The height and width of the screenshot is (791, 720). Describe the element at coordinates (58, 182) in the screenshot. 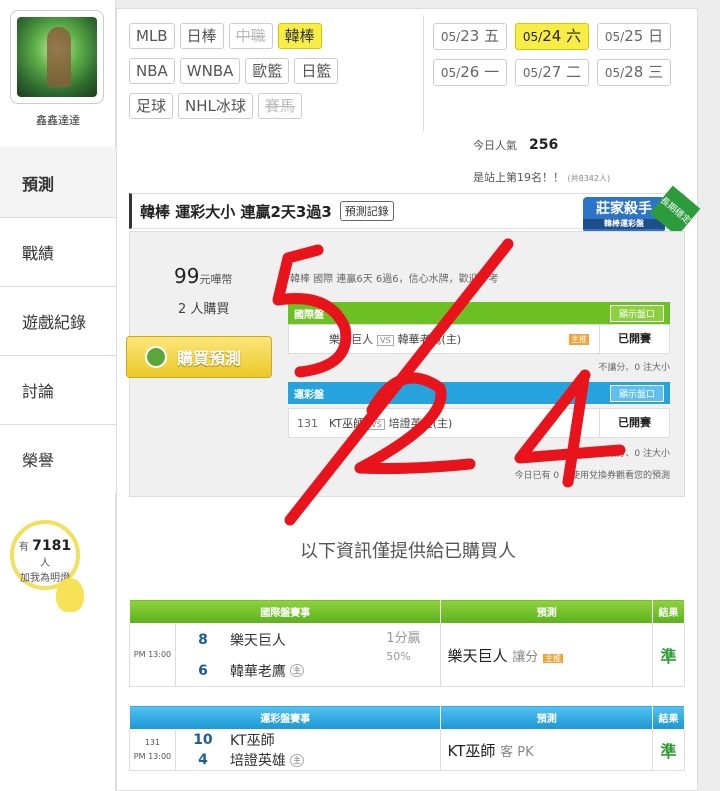

I see `sidebar-item-predict: 預測` at that location.